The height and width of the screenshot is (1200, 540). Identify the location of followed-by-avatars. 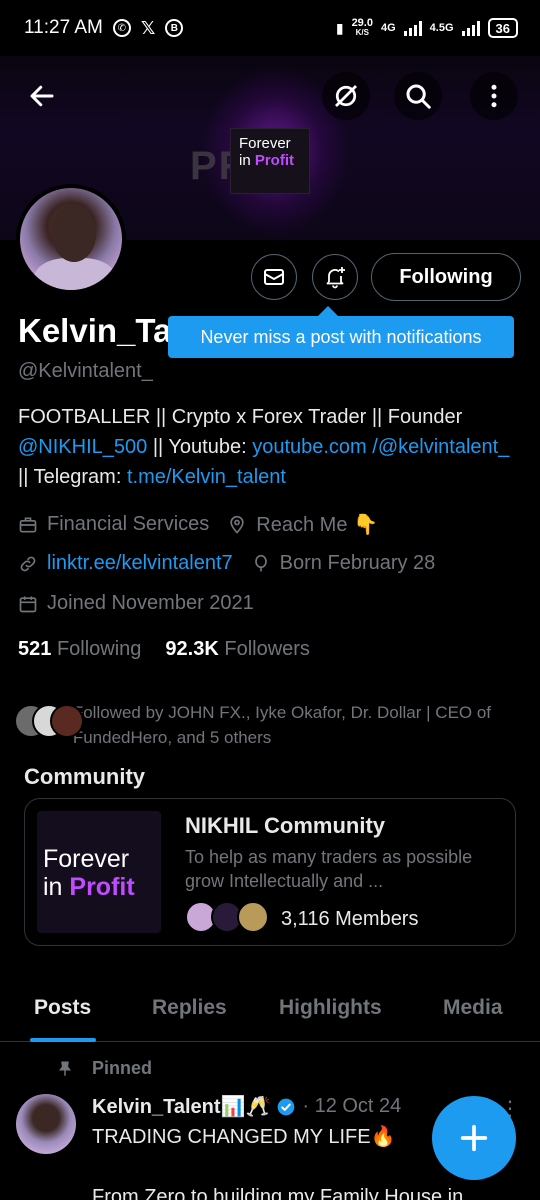
(49, 722).